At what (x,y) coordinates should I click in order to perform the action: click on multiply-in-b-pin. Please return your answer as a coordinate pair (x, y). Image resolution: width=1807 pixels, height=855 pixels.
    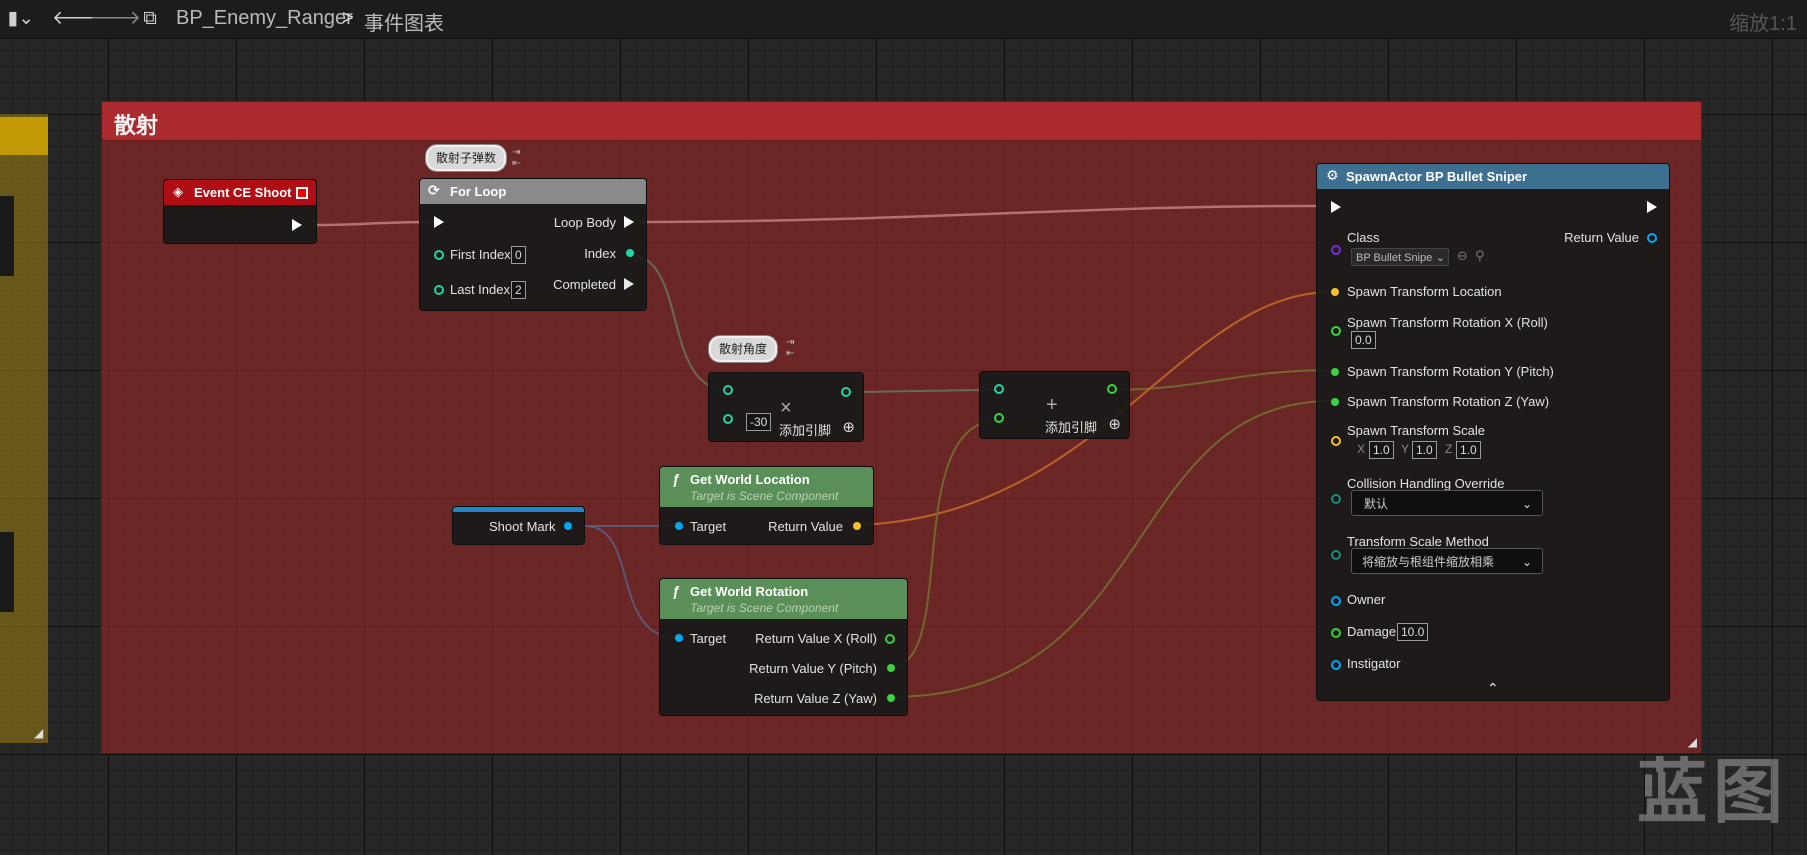
    Looking at the image, I should click on (728, 419).